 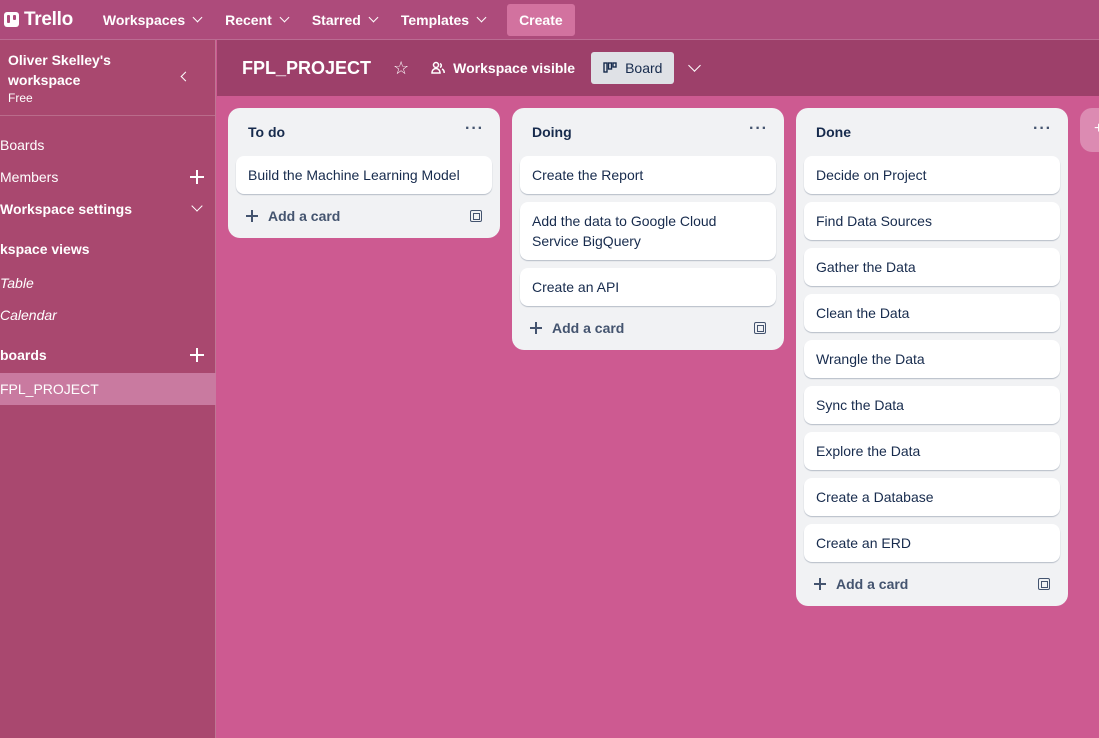 What do you see at coordinates (364, 132) in the screenshot?
I see `list-header: To do ···` at bounding box center [364, 132].